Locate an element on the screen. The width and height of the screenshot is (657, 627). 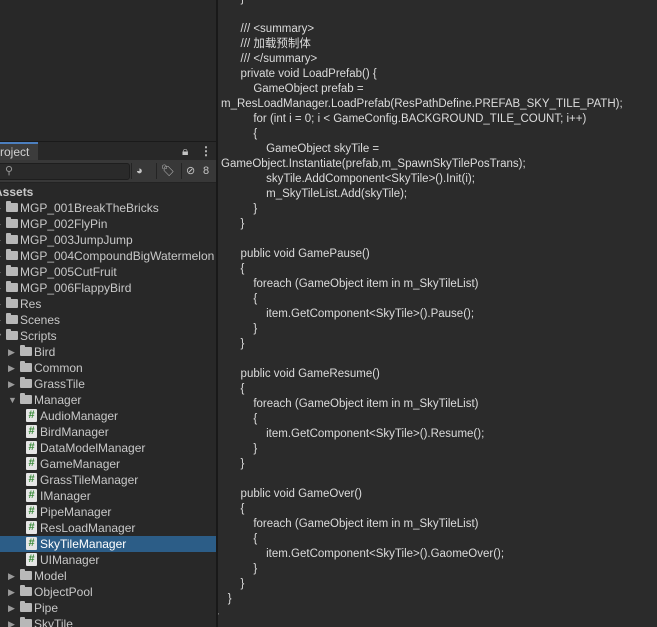
folder-row: ▶ MGP_003JumpJump is located at coordinates (108, 240).